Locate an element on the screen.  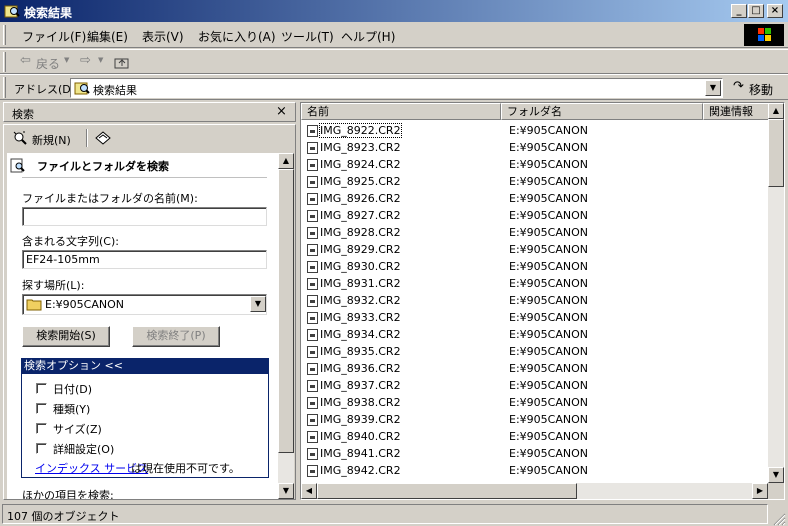
table-row: IMG_8942.CR2 E:¥905CANON is located at coordinates (535, 470).